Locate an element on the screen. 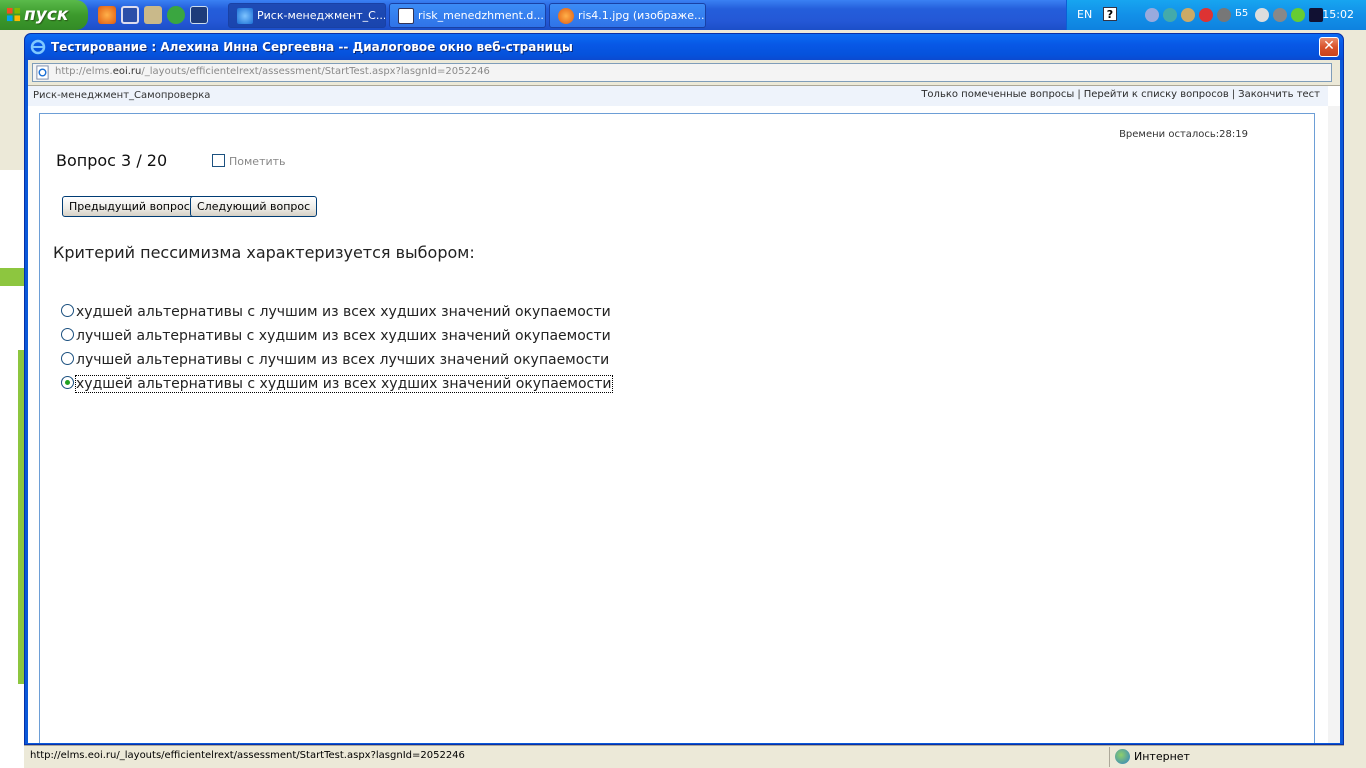  network-icon is located at coordinates (1170, 15).